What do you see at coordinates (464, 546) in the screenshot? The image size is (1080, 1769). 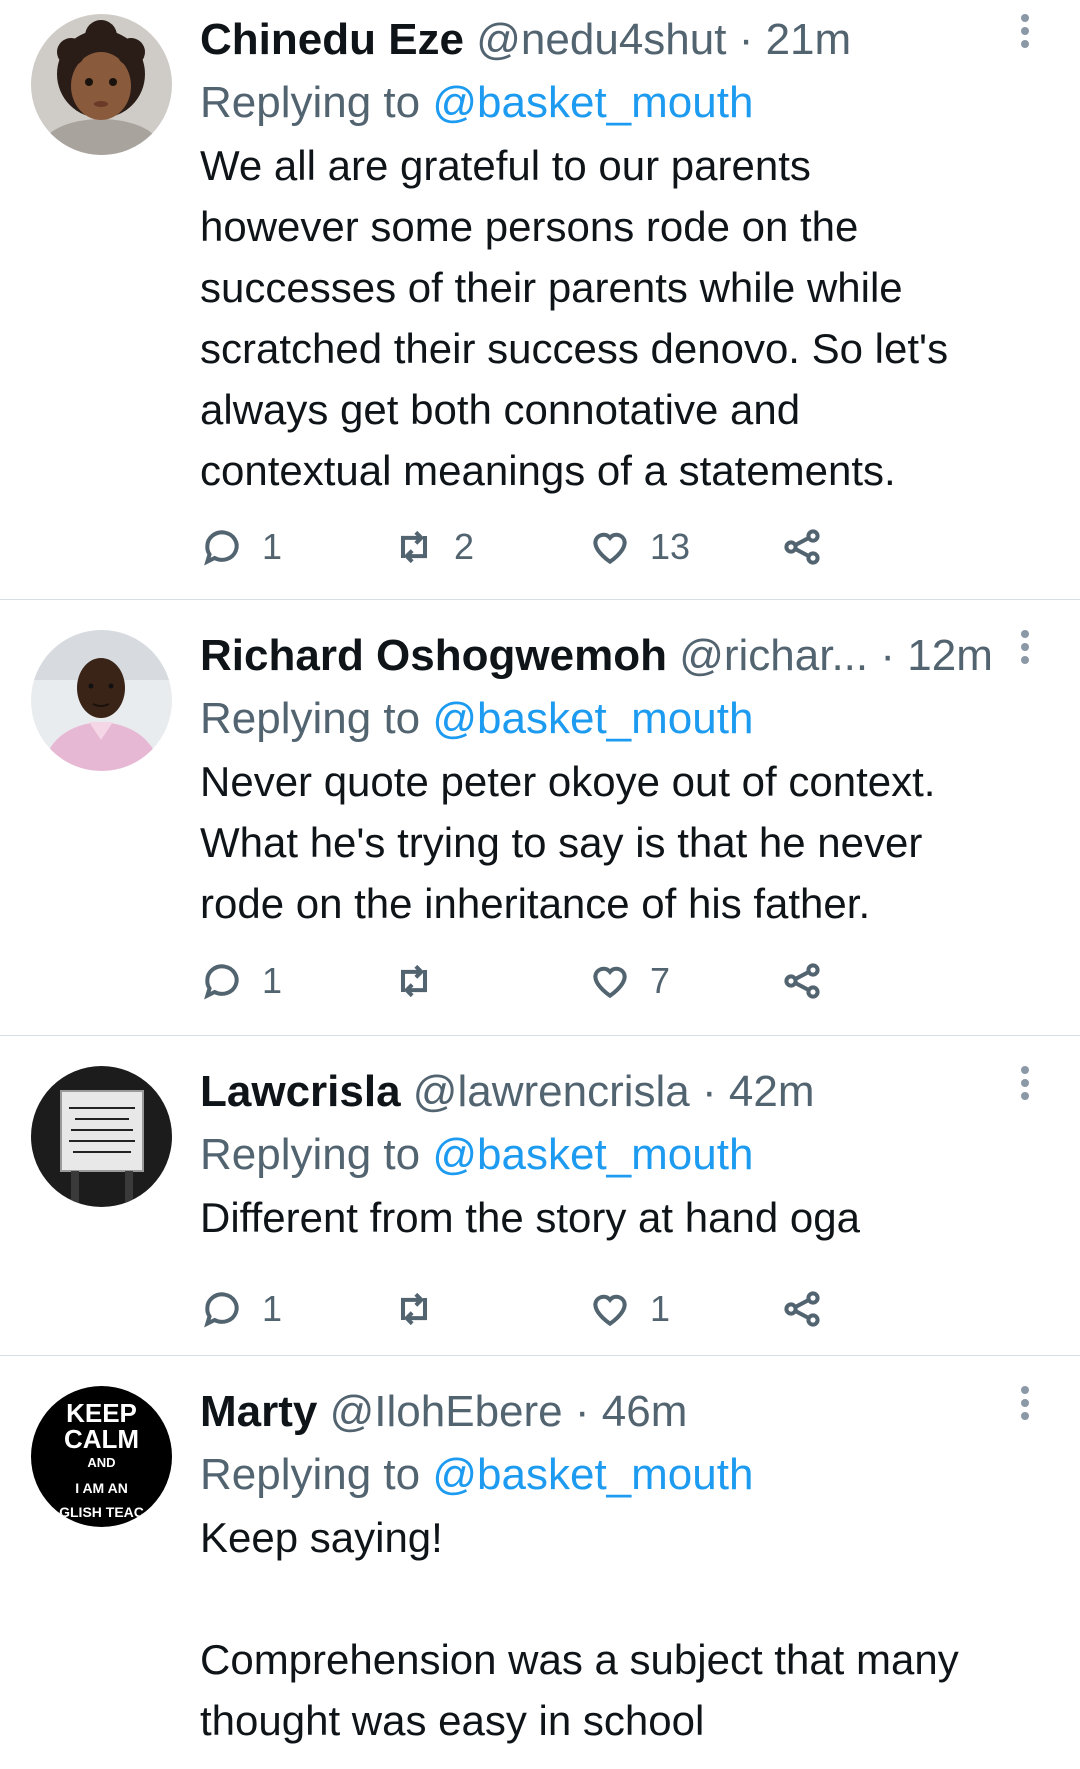 I see `retweet-count: 2` at bounding box center [464, 546].